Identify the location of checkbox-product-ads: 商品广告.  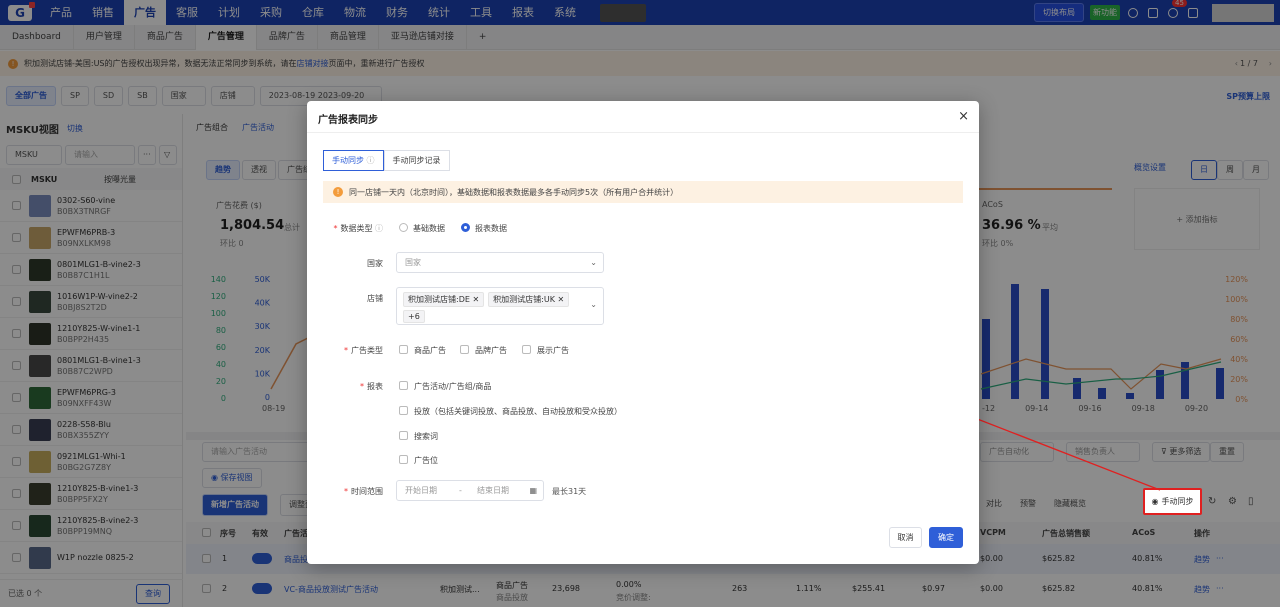
(422, 350).